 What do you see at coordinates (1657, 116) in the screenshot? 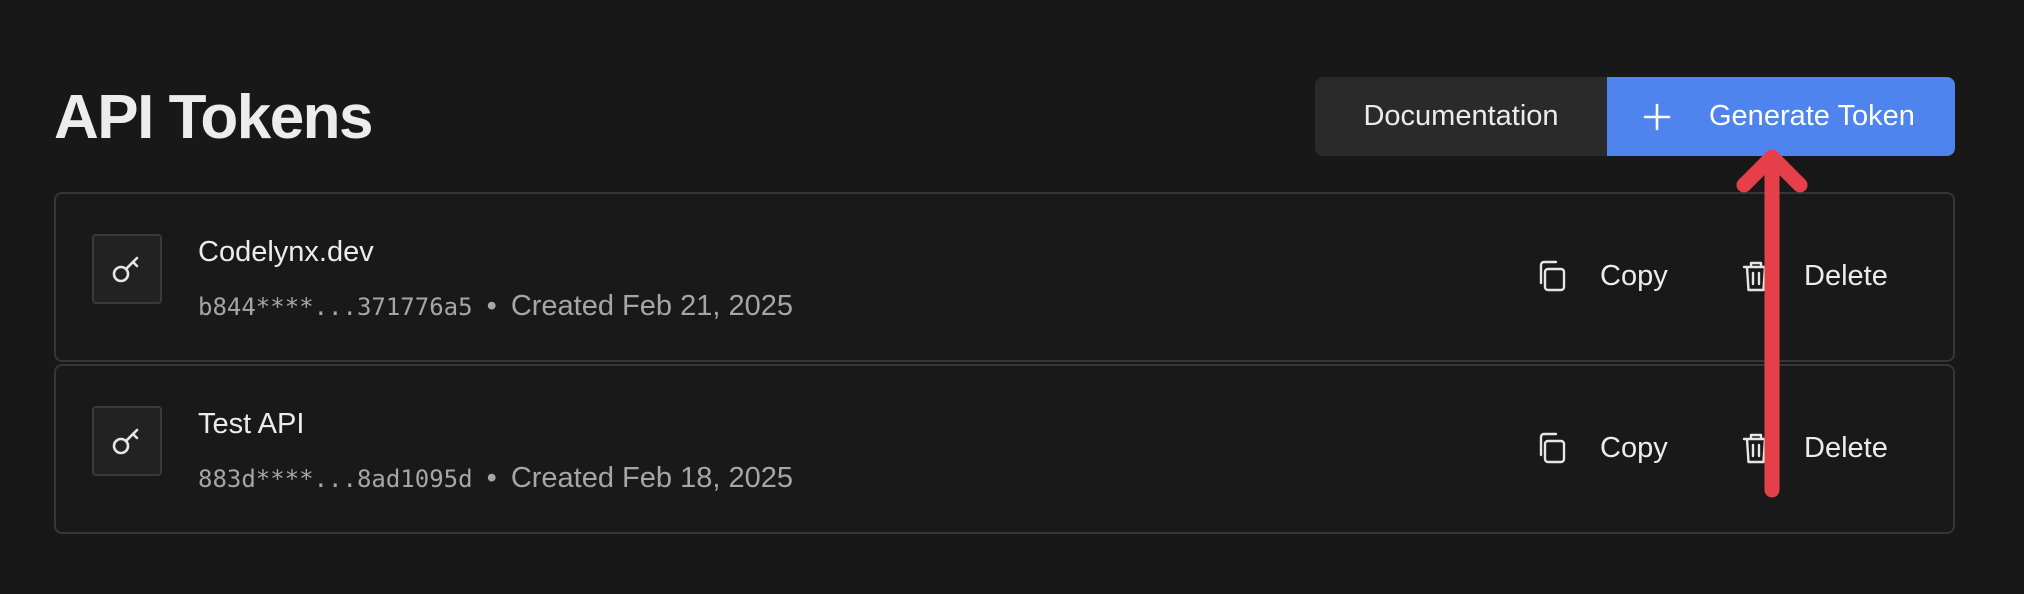
I see `plus-icon` at bounding box center [1657, 116].